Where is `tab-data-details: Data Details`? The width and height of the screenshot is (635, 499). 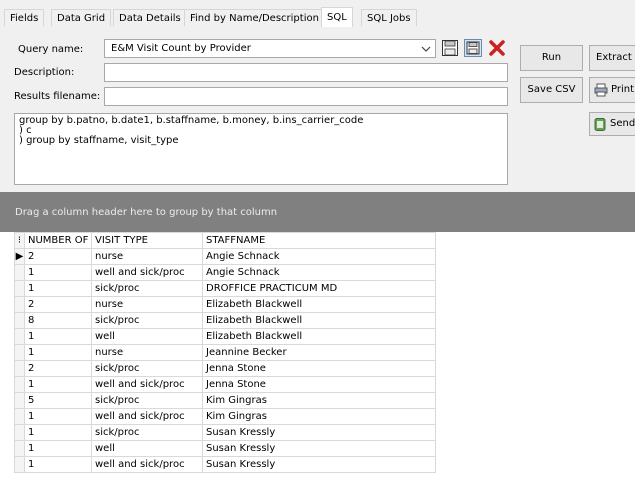
tab-data-details: Data Details is located at coordinates (150, 17).